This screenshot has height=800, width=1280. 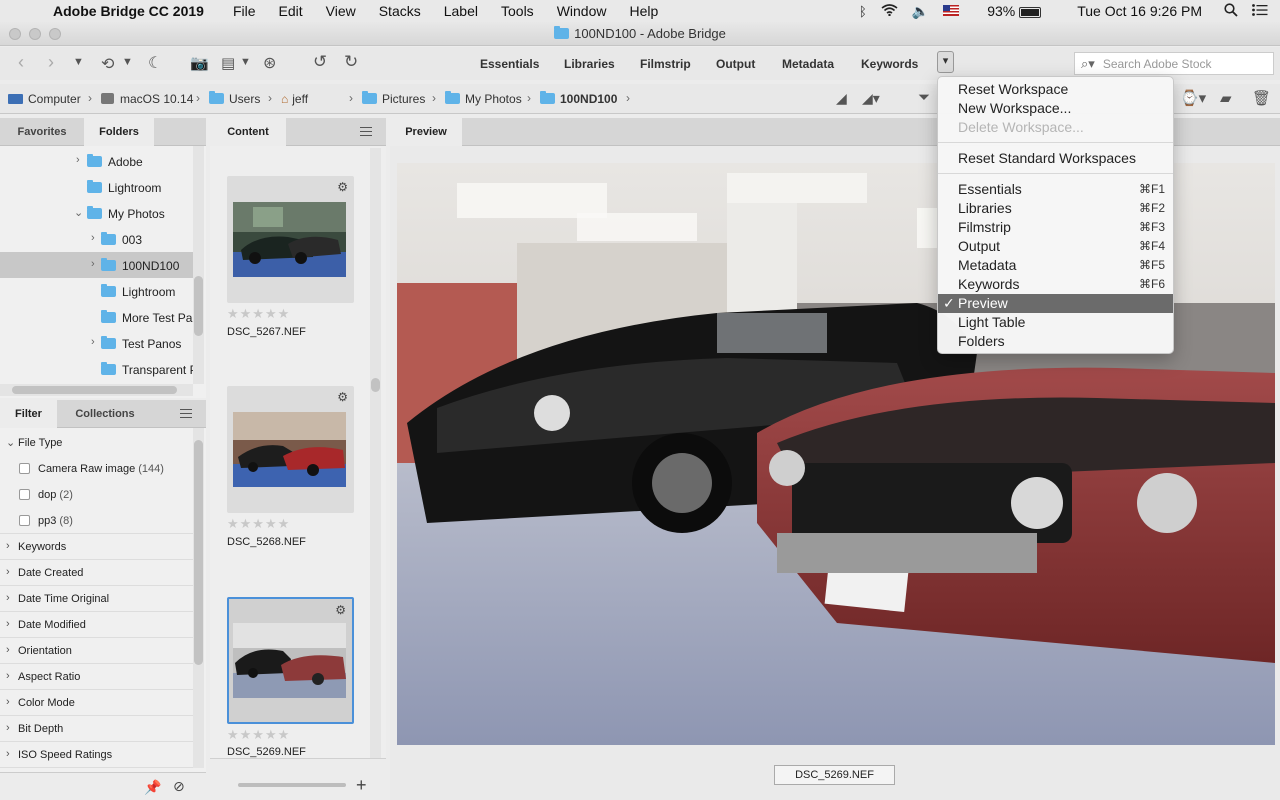 What do you see at coordinates (96, 651) in the screenshot?
I see `filter-category-orientation: › Orientation` at bounding box center [96, 651].